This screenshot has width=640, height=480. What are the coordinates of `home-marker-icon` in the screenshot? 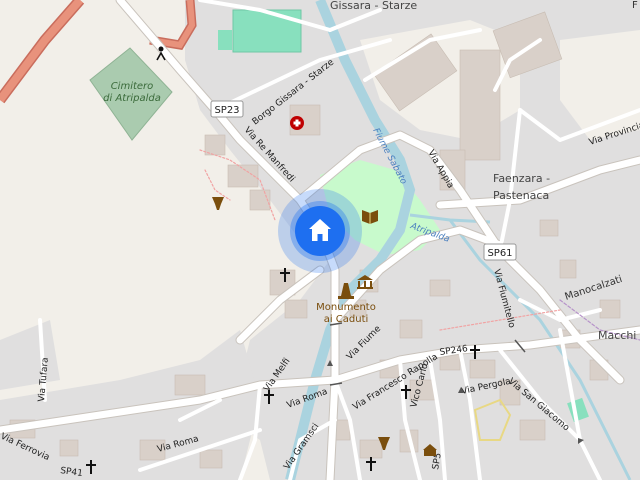 It's located at (320, 231).